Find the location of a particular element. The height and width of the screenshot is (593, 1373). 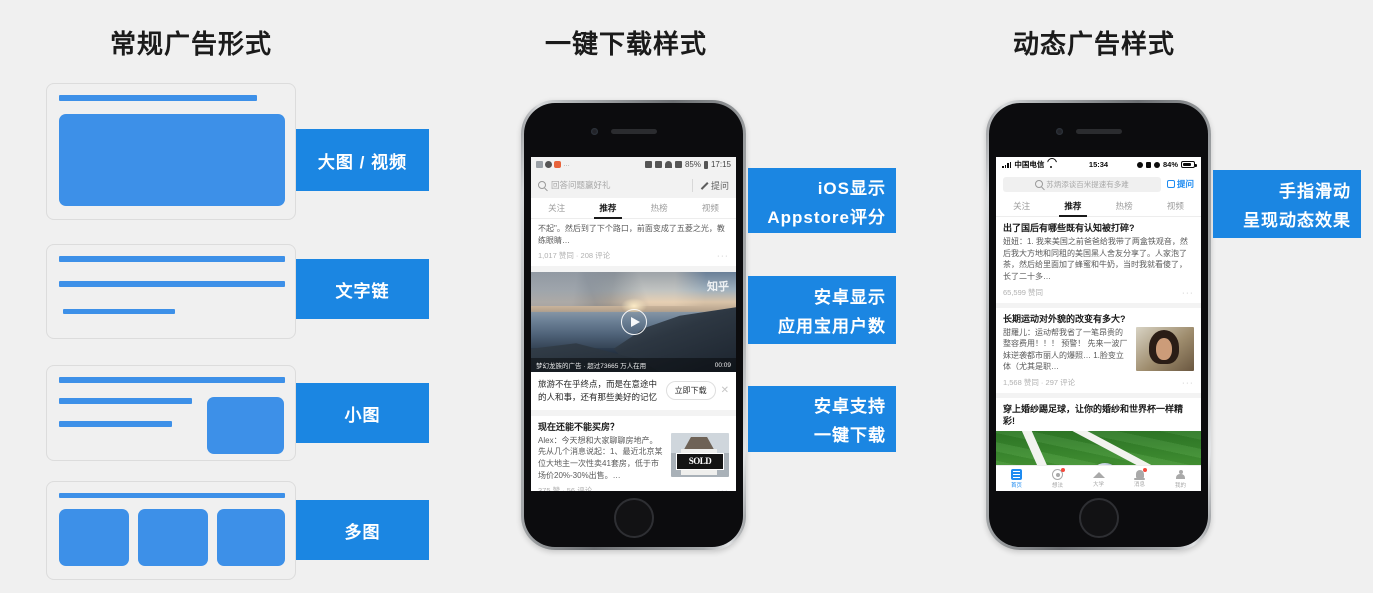

wireframe-card-small-image is located at coordinates (171, 413).